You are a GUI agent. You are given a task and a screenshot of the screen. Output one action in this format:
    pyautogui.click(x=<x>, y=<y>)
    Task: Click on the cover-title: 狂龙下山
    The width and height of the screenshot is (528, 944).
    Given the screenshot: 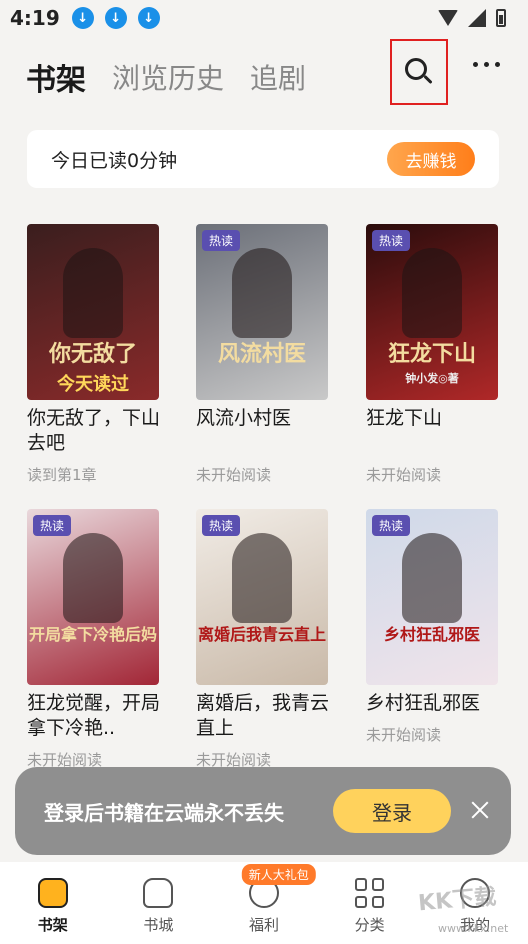 What is the action you would take?
    pyautogui.click(x=431, y=354)
    